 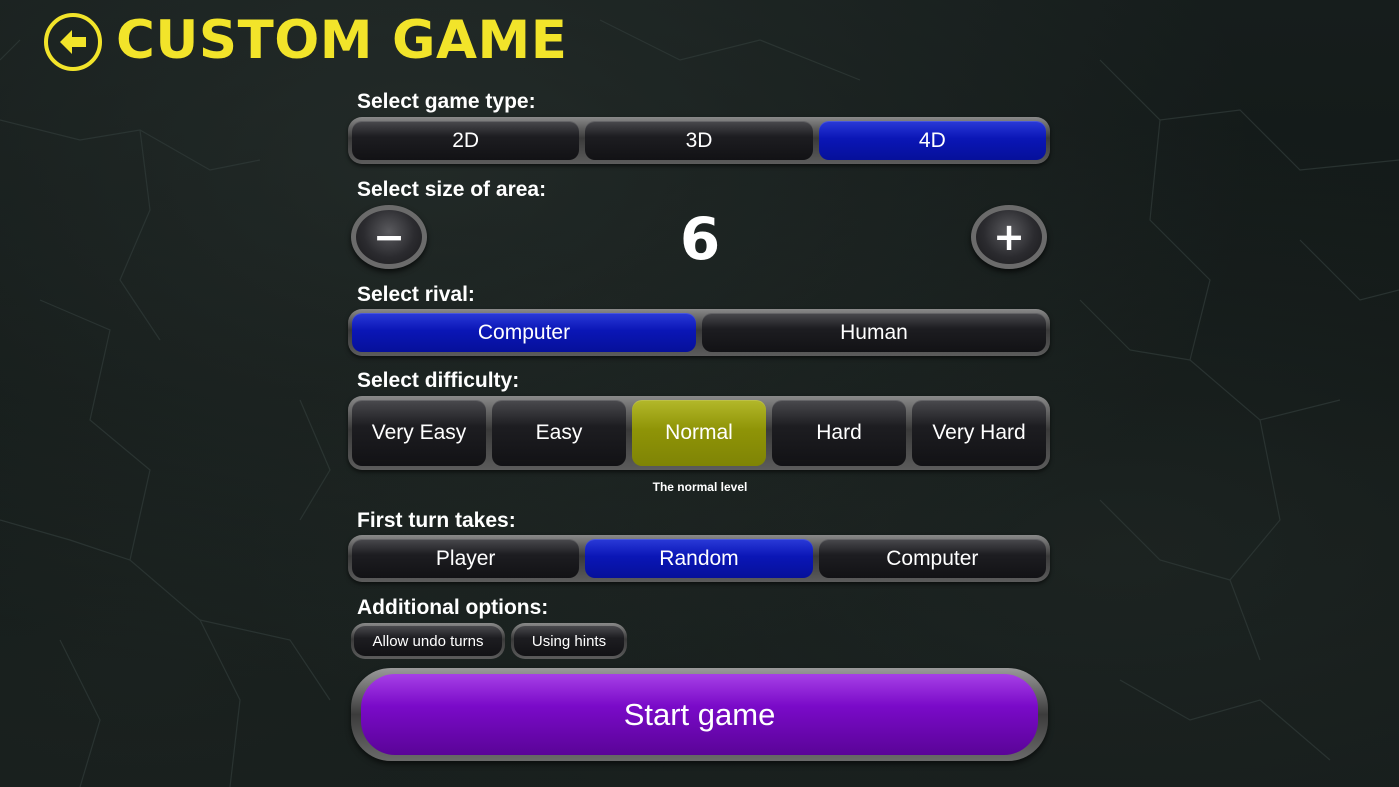 I want to click on using-hints-toggle: Using hints, so click(x=569, y=641).